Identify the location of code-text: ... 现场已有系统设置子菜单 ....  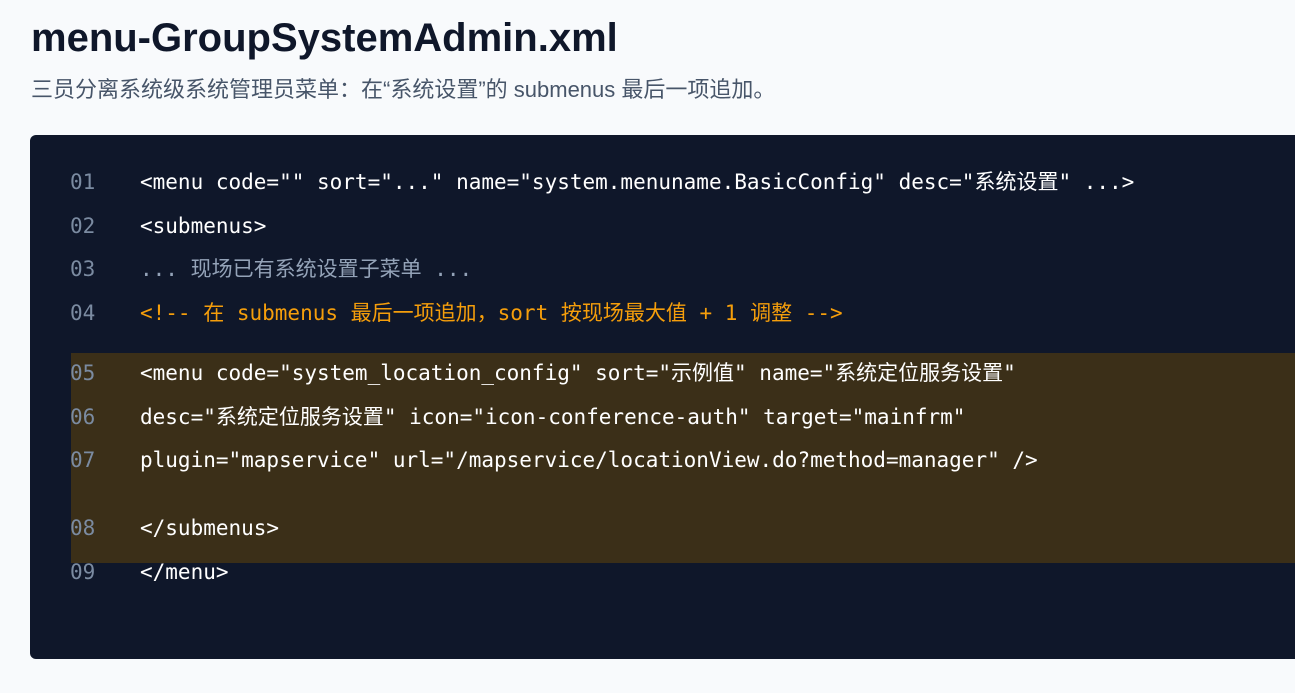
(306, 269).